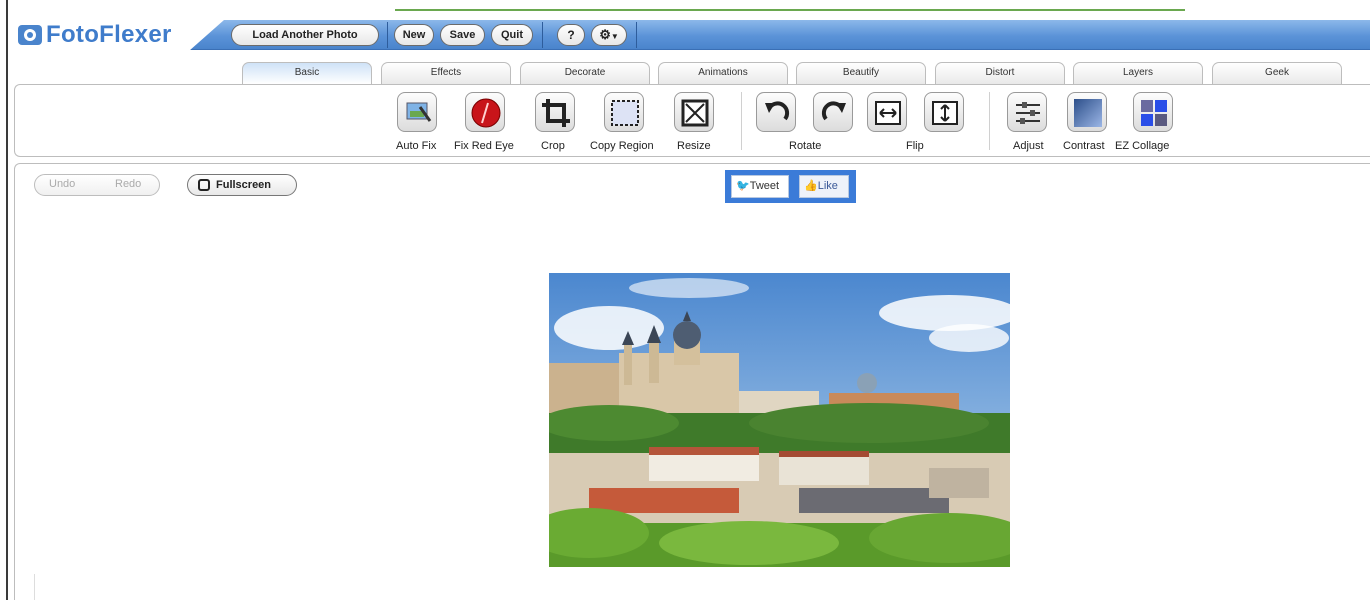 This screenshot has height=600, width=1370. I want to click on load-another-photo-button: Load Another Photo, so click(305, 35).